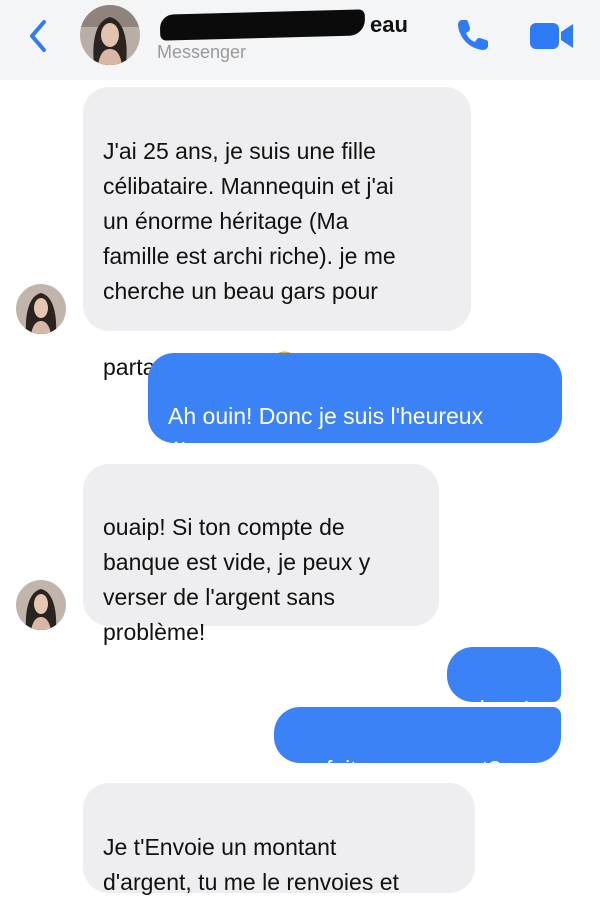 Image resolution: width=600 pixels, height=900 pixels. Describe the element at coordinates (262, 25) in the screenshot. I see `contact-name-redacted` at that location.